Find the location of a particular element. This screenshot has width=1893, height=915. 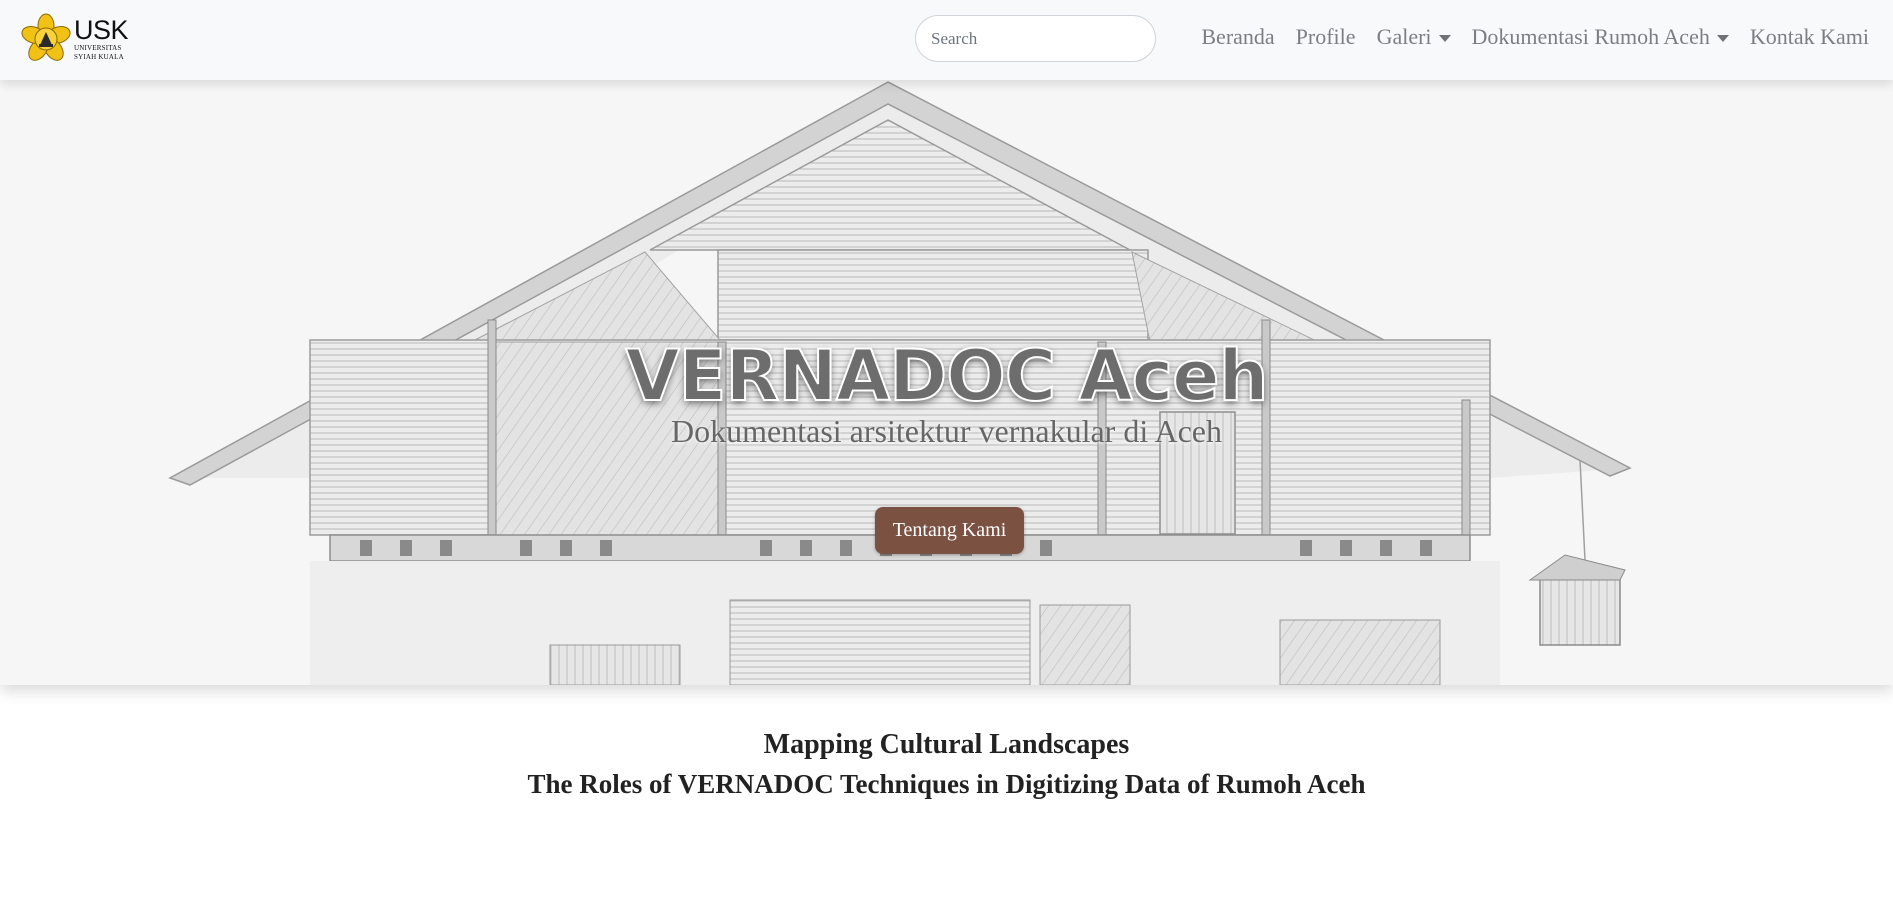

brand-subtitle-line2: SYIAH KUALA is located at coordinates (99, 56).